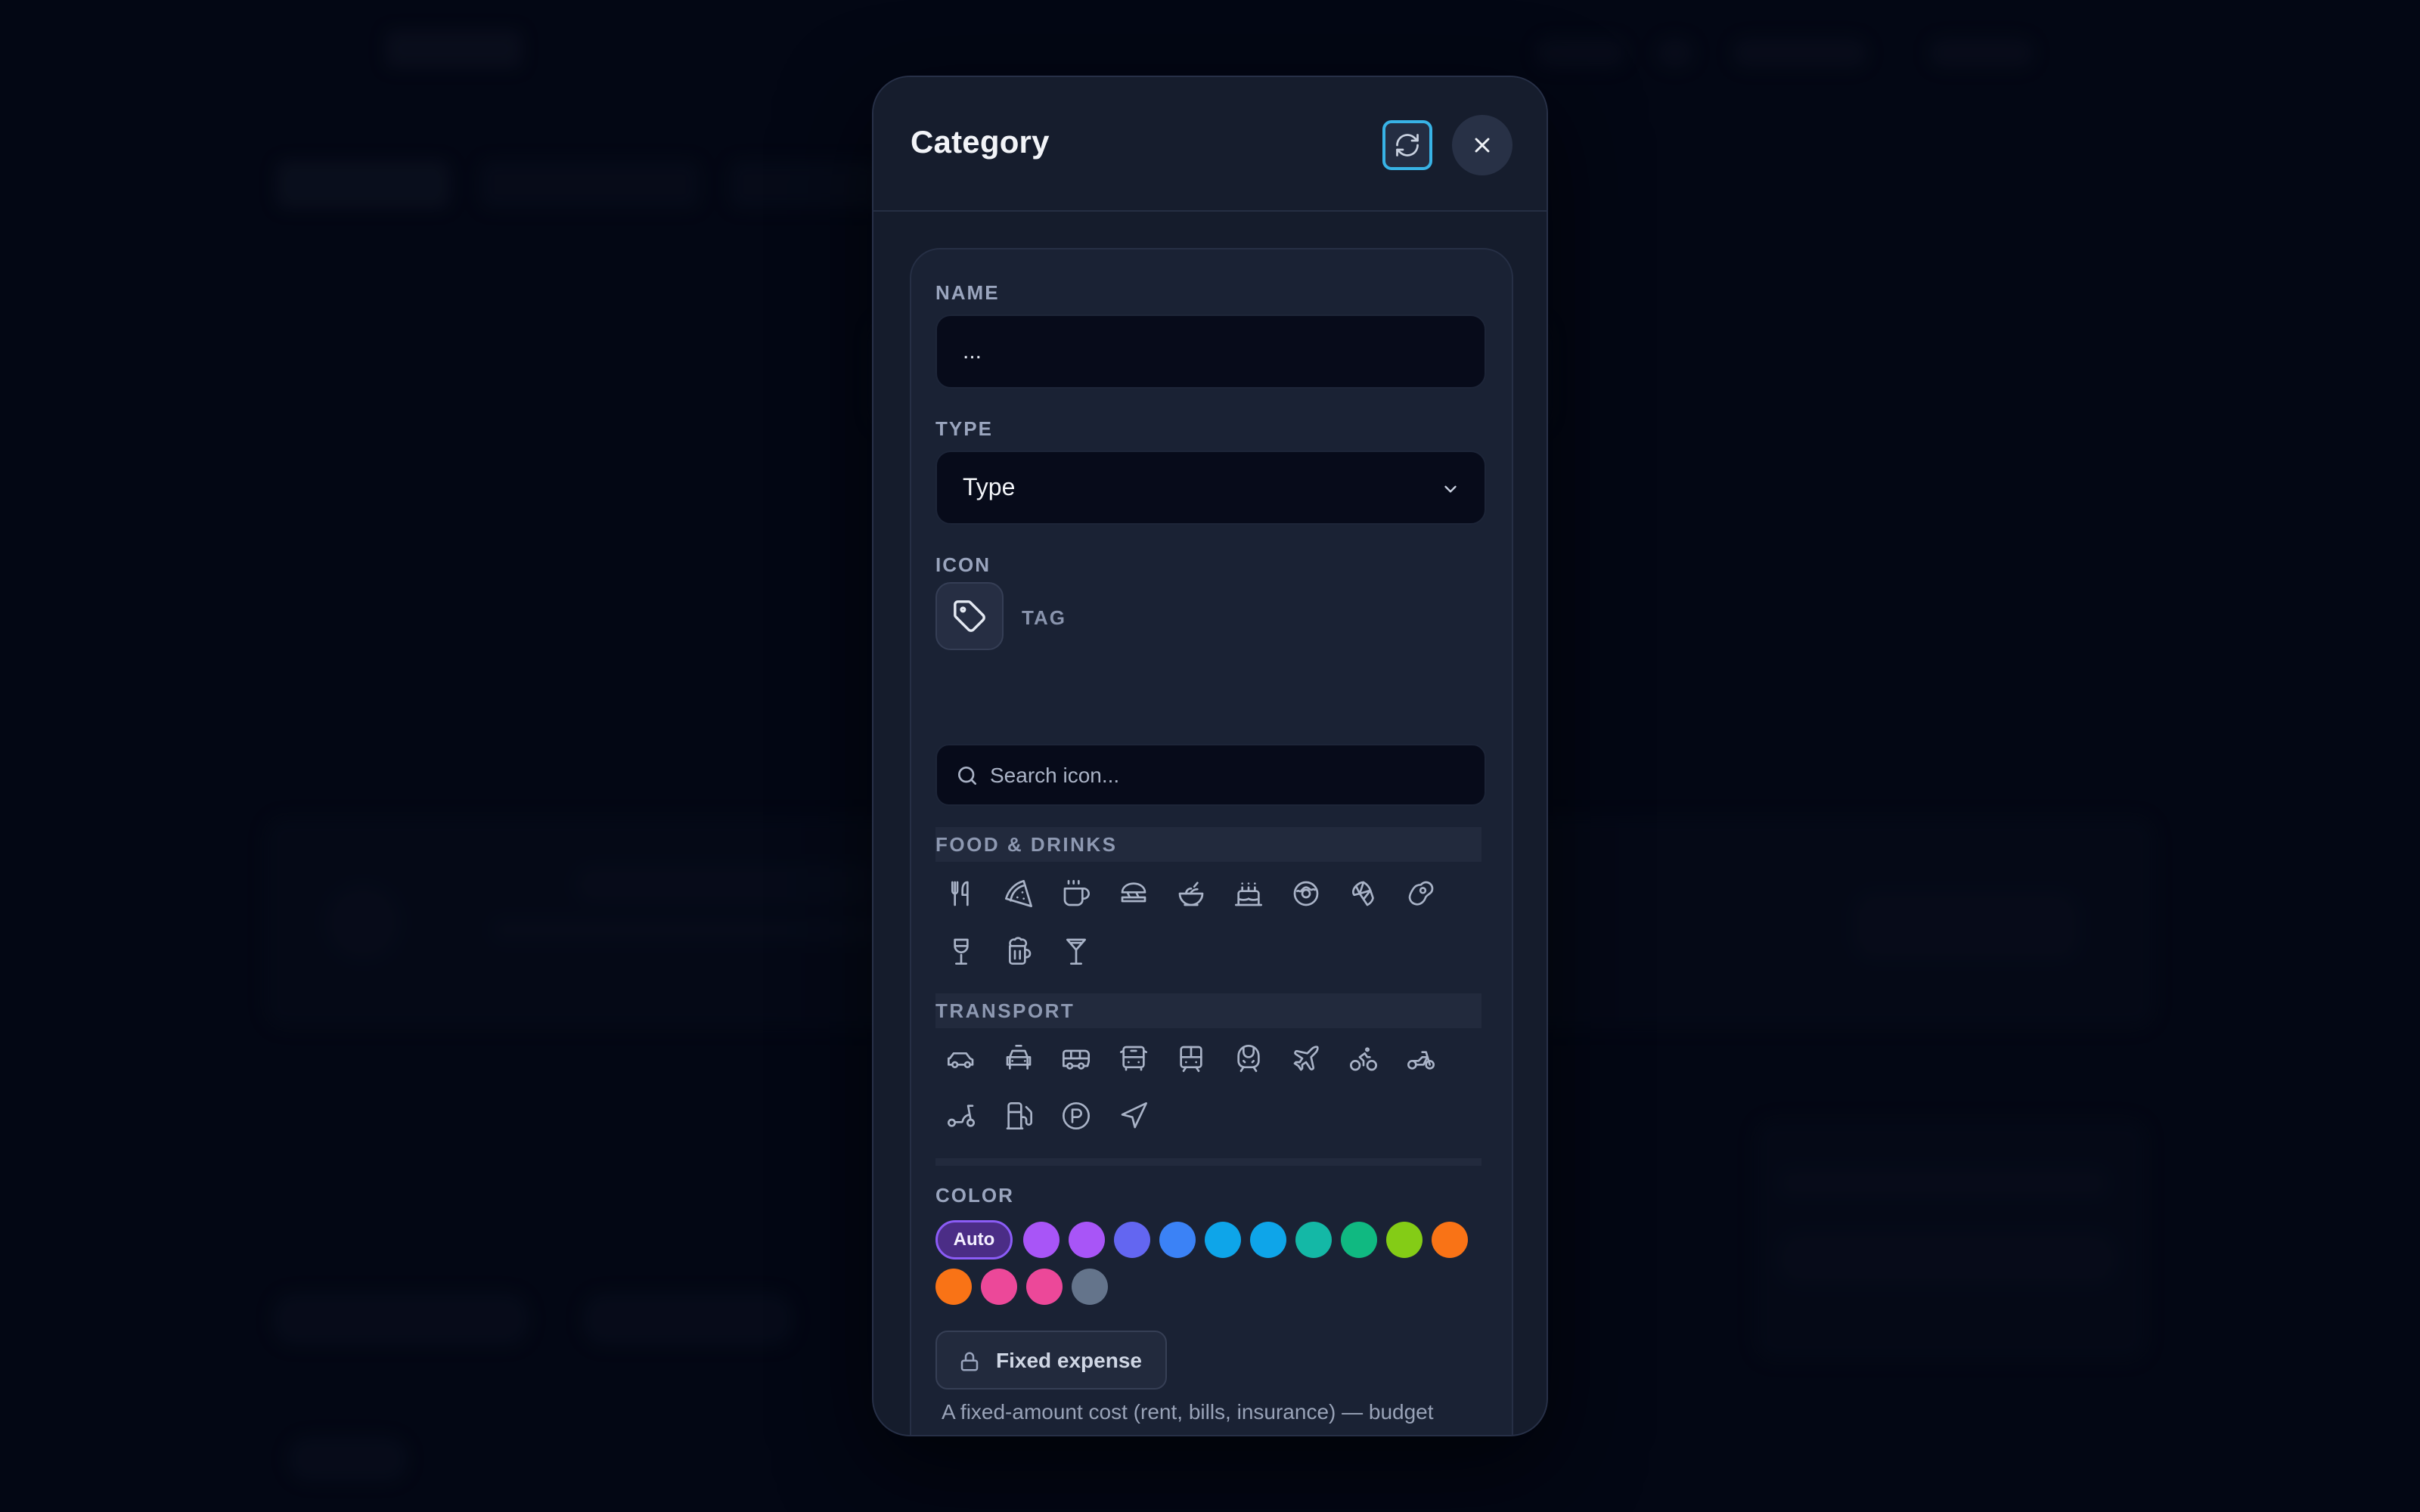  I want to click on tag-icon, so click(970, 616).